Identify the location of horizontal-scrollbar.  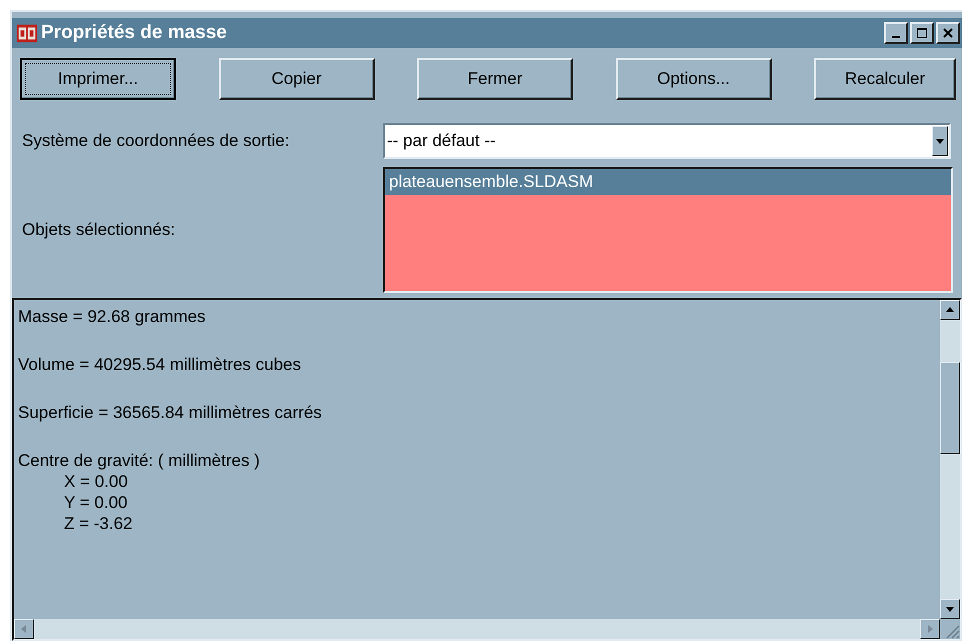
(487, 629).